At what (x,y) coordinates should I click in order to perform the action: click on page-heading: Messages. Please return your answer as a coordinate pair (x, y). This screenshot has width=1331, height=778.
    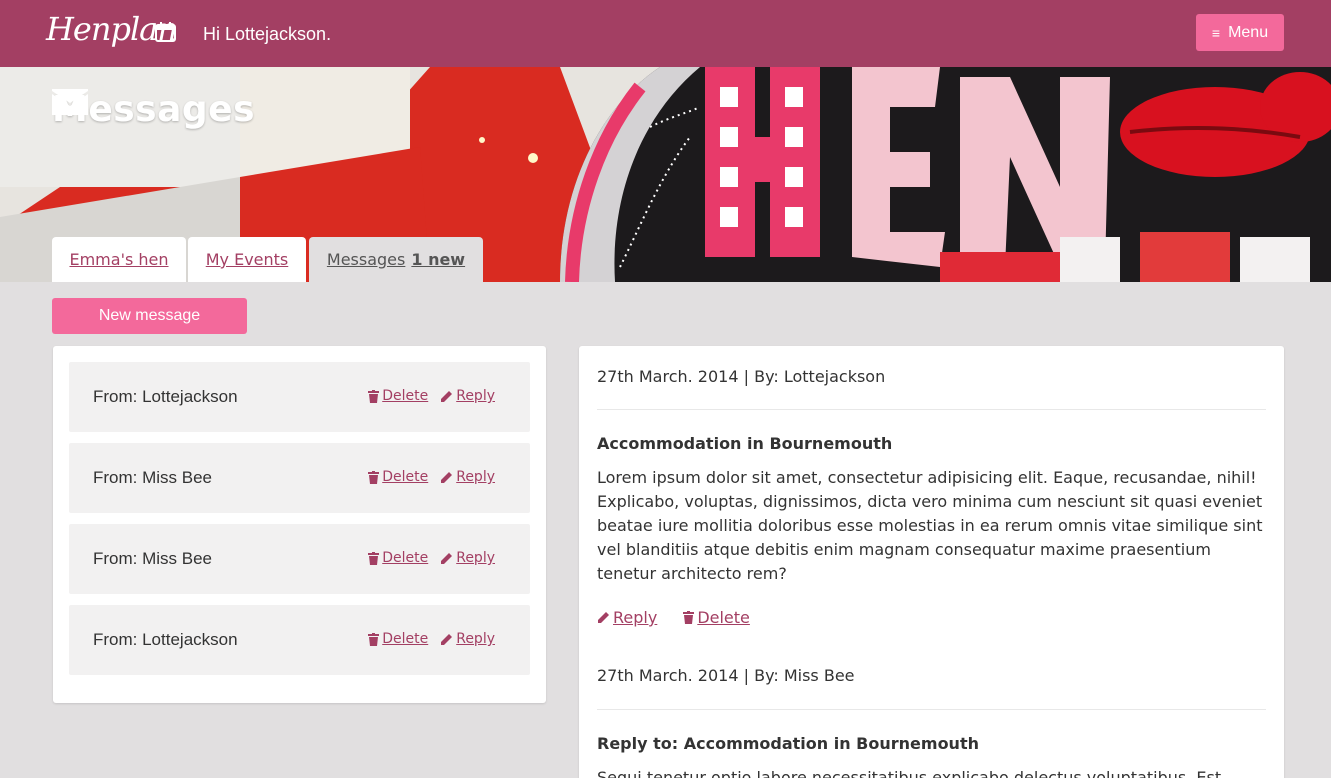
    Looking at the image, I should click on (153, 109).